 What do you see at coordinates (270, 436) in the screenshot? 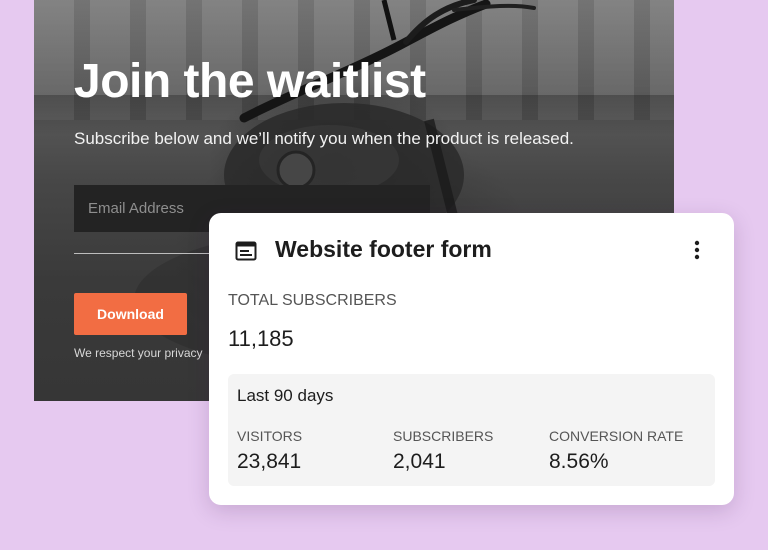
I see `visitors-label: VISITORS` at bounding box center [270, 436].